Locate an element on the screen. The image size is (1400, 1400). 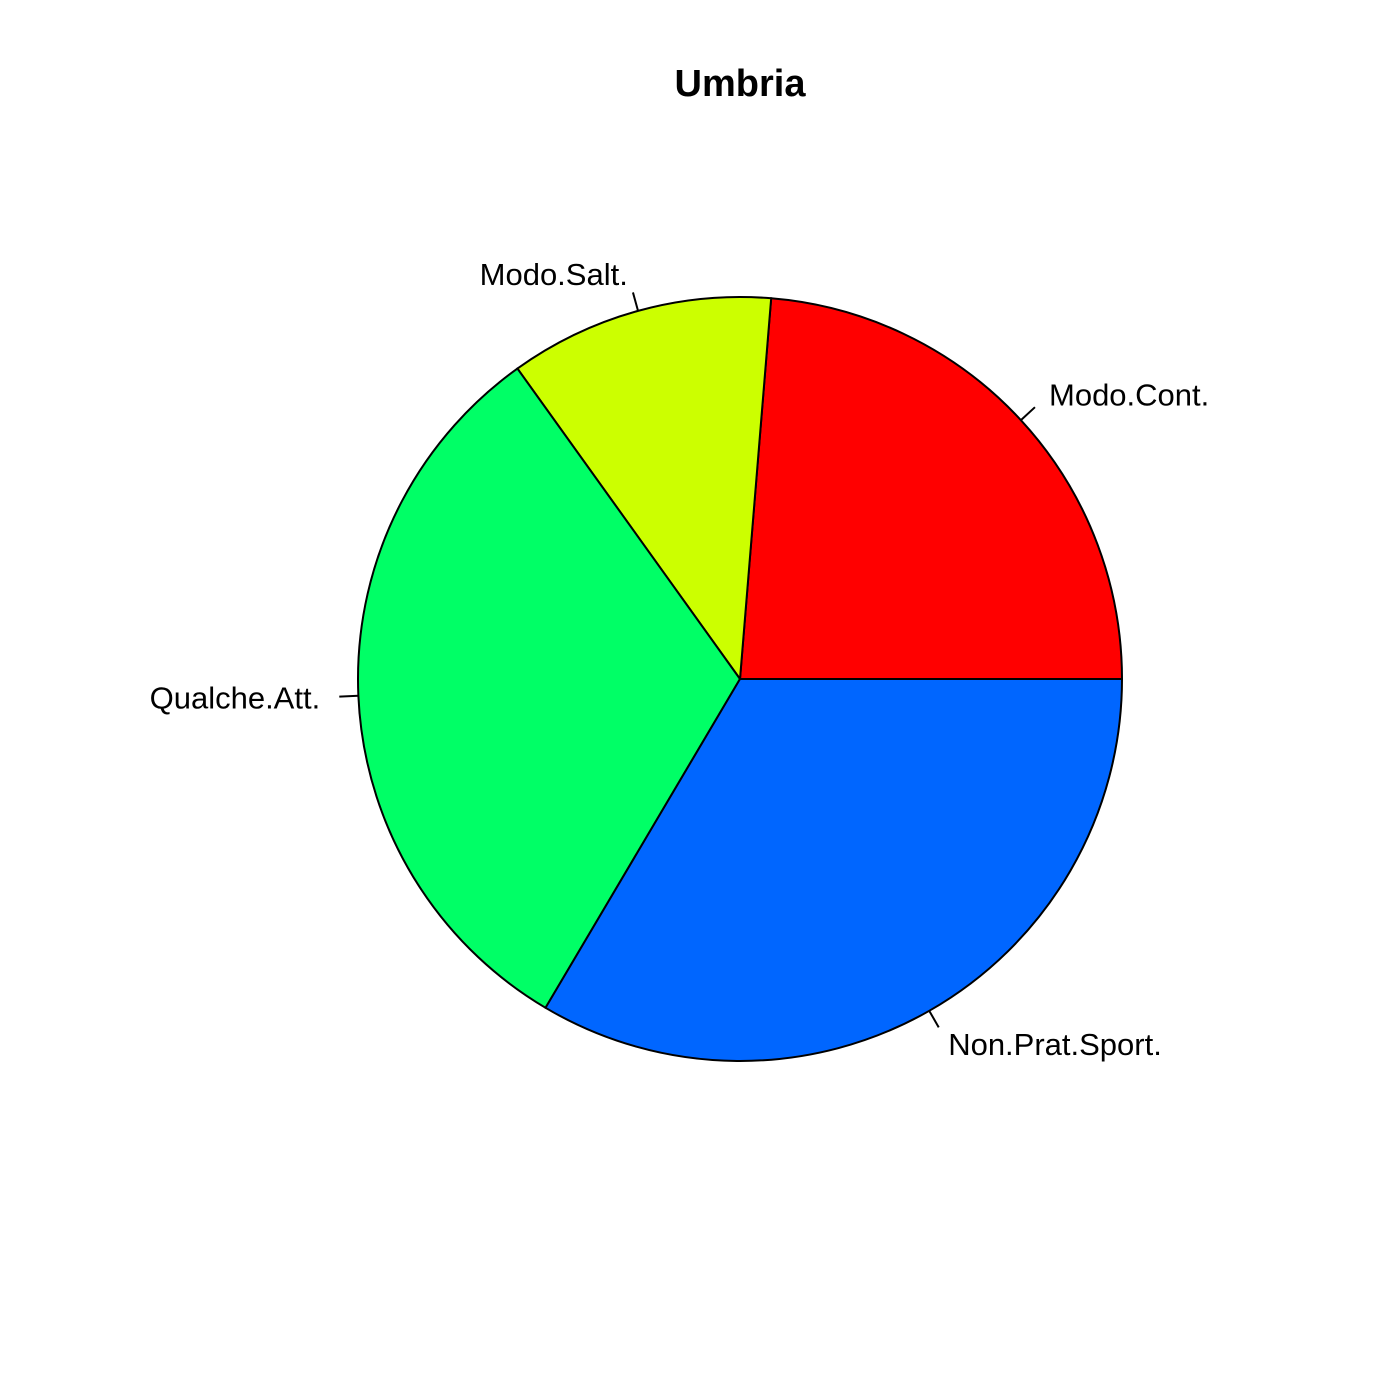
slice-label: Modo.Cont. is located at coordinates (1129, 394).